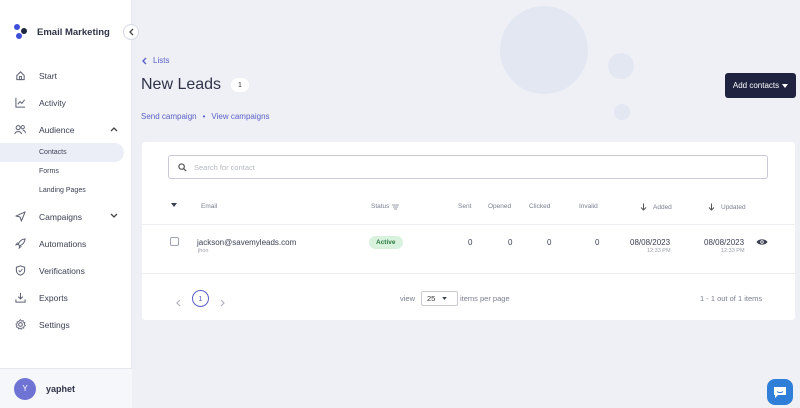 This screenshot has width=800, height=408. I want to click on added-date: 08/08/2023, so click(650, 242).